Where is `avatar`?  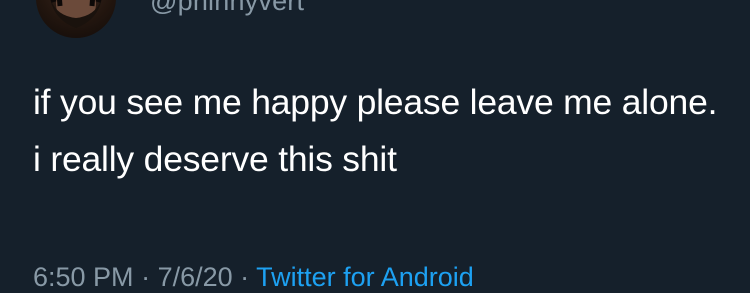
avatar is located at coordinates (76, 19).